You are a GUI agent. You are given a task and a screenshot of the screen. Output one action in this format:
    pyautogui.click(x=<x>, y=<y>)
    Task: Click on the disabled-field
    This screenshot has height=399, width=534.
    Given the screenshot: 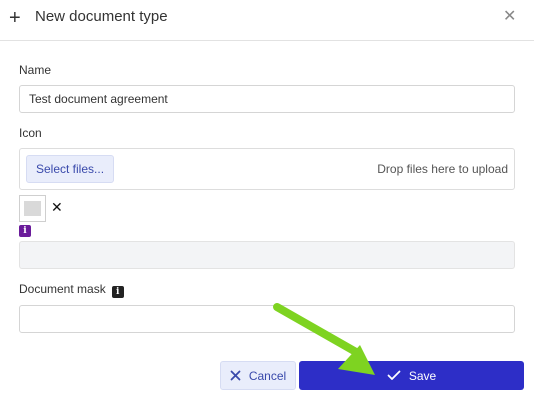 What is the action you would take?
    pyautogui.click(x=267, y=255)
    